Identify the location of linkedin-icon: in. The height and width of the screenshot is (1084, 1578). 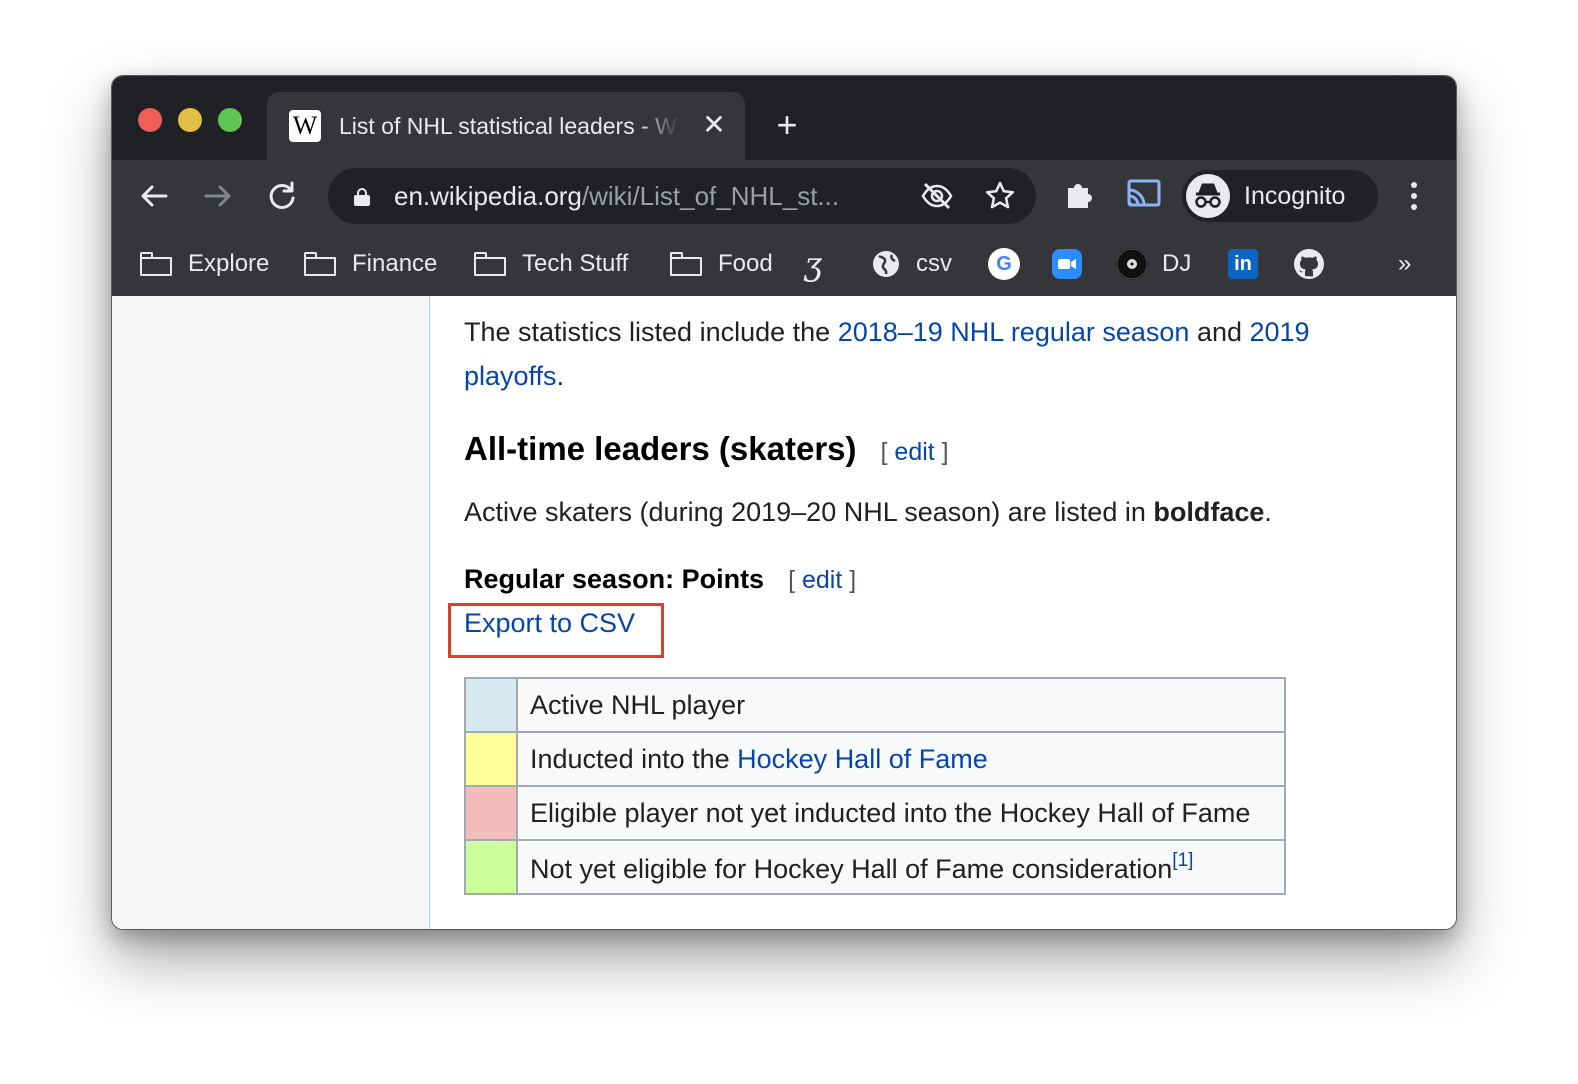
(1243, 264).